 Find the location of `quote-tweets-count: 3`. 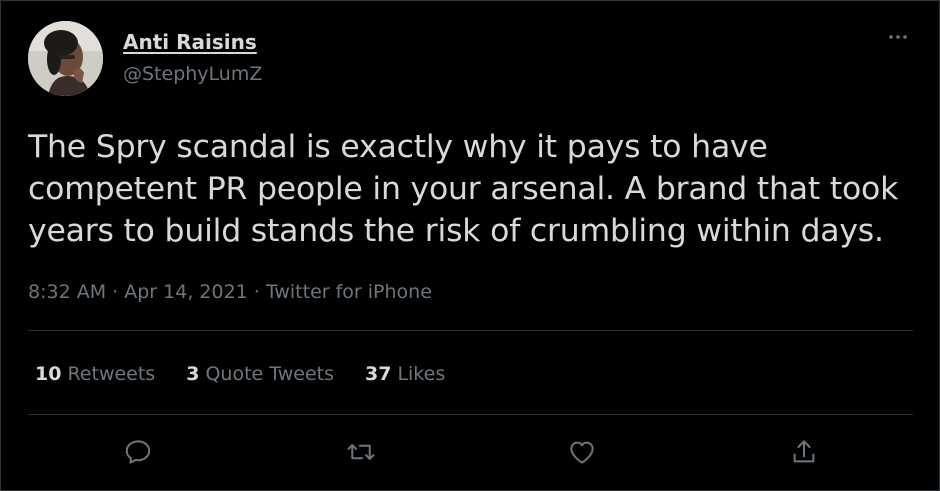

quote-tweets-count: 3 is located at coordinates (193, 374).